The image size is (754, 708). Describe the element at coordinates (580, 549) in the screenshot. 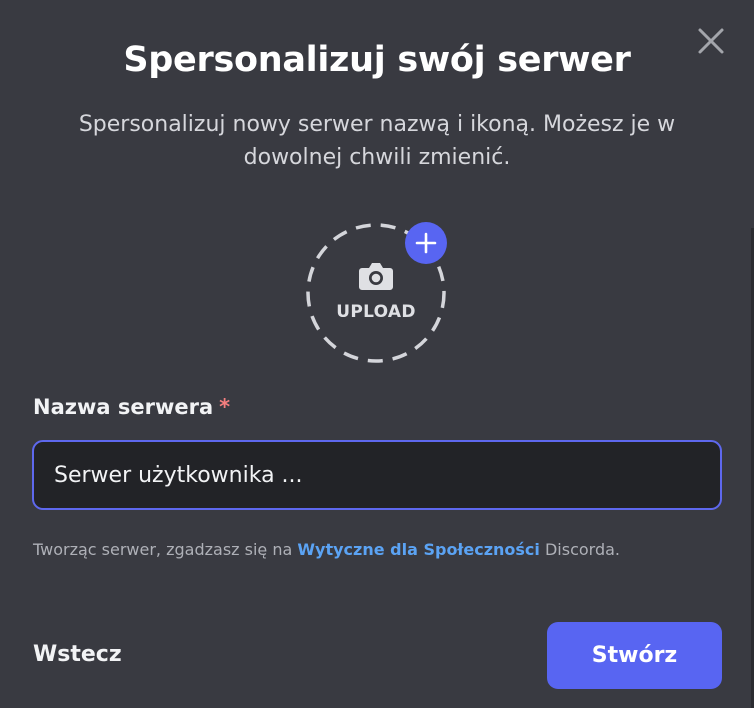

I see `terms-suffix: Discorda.` at that location.